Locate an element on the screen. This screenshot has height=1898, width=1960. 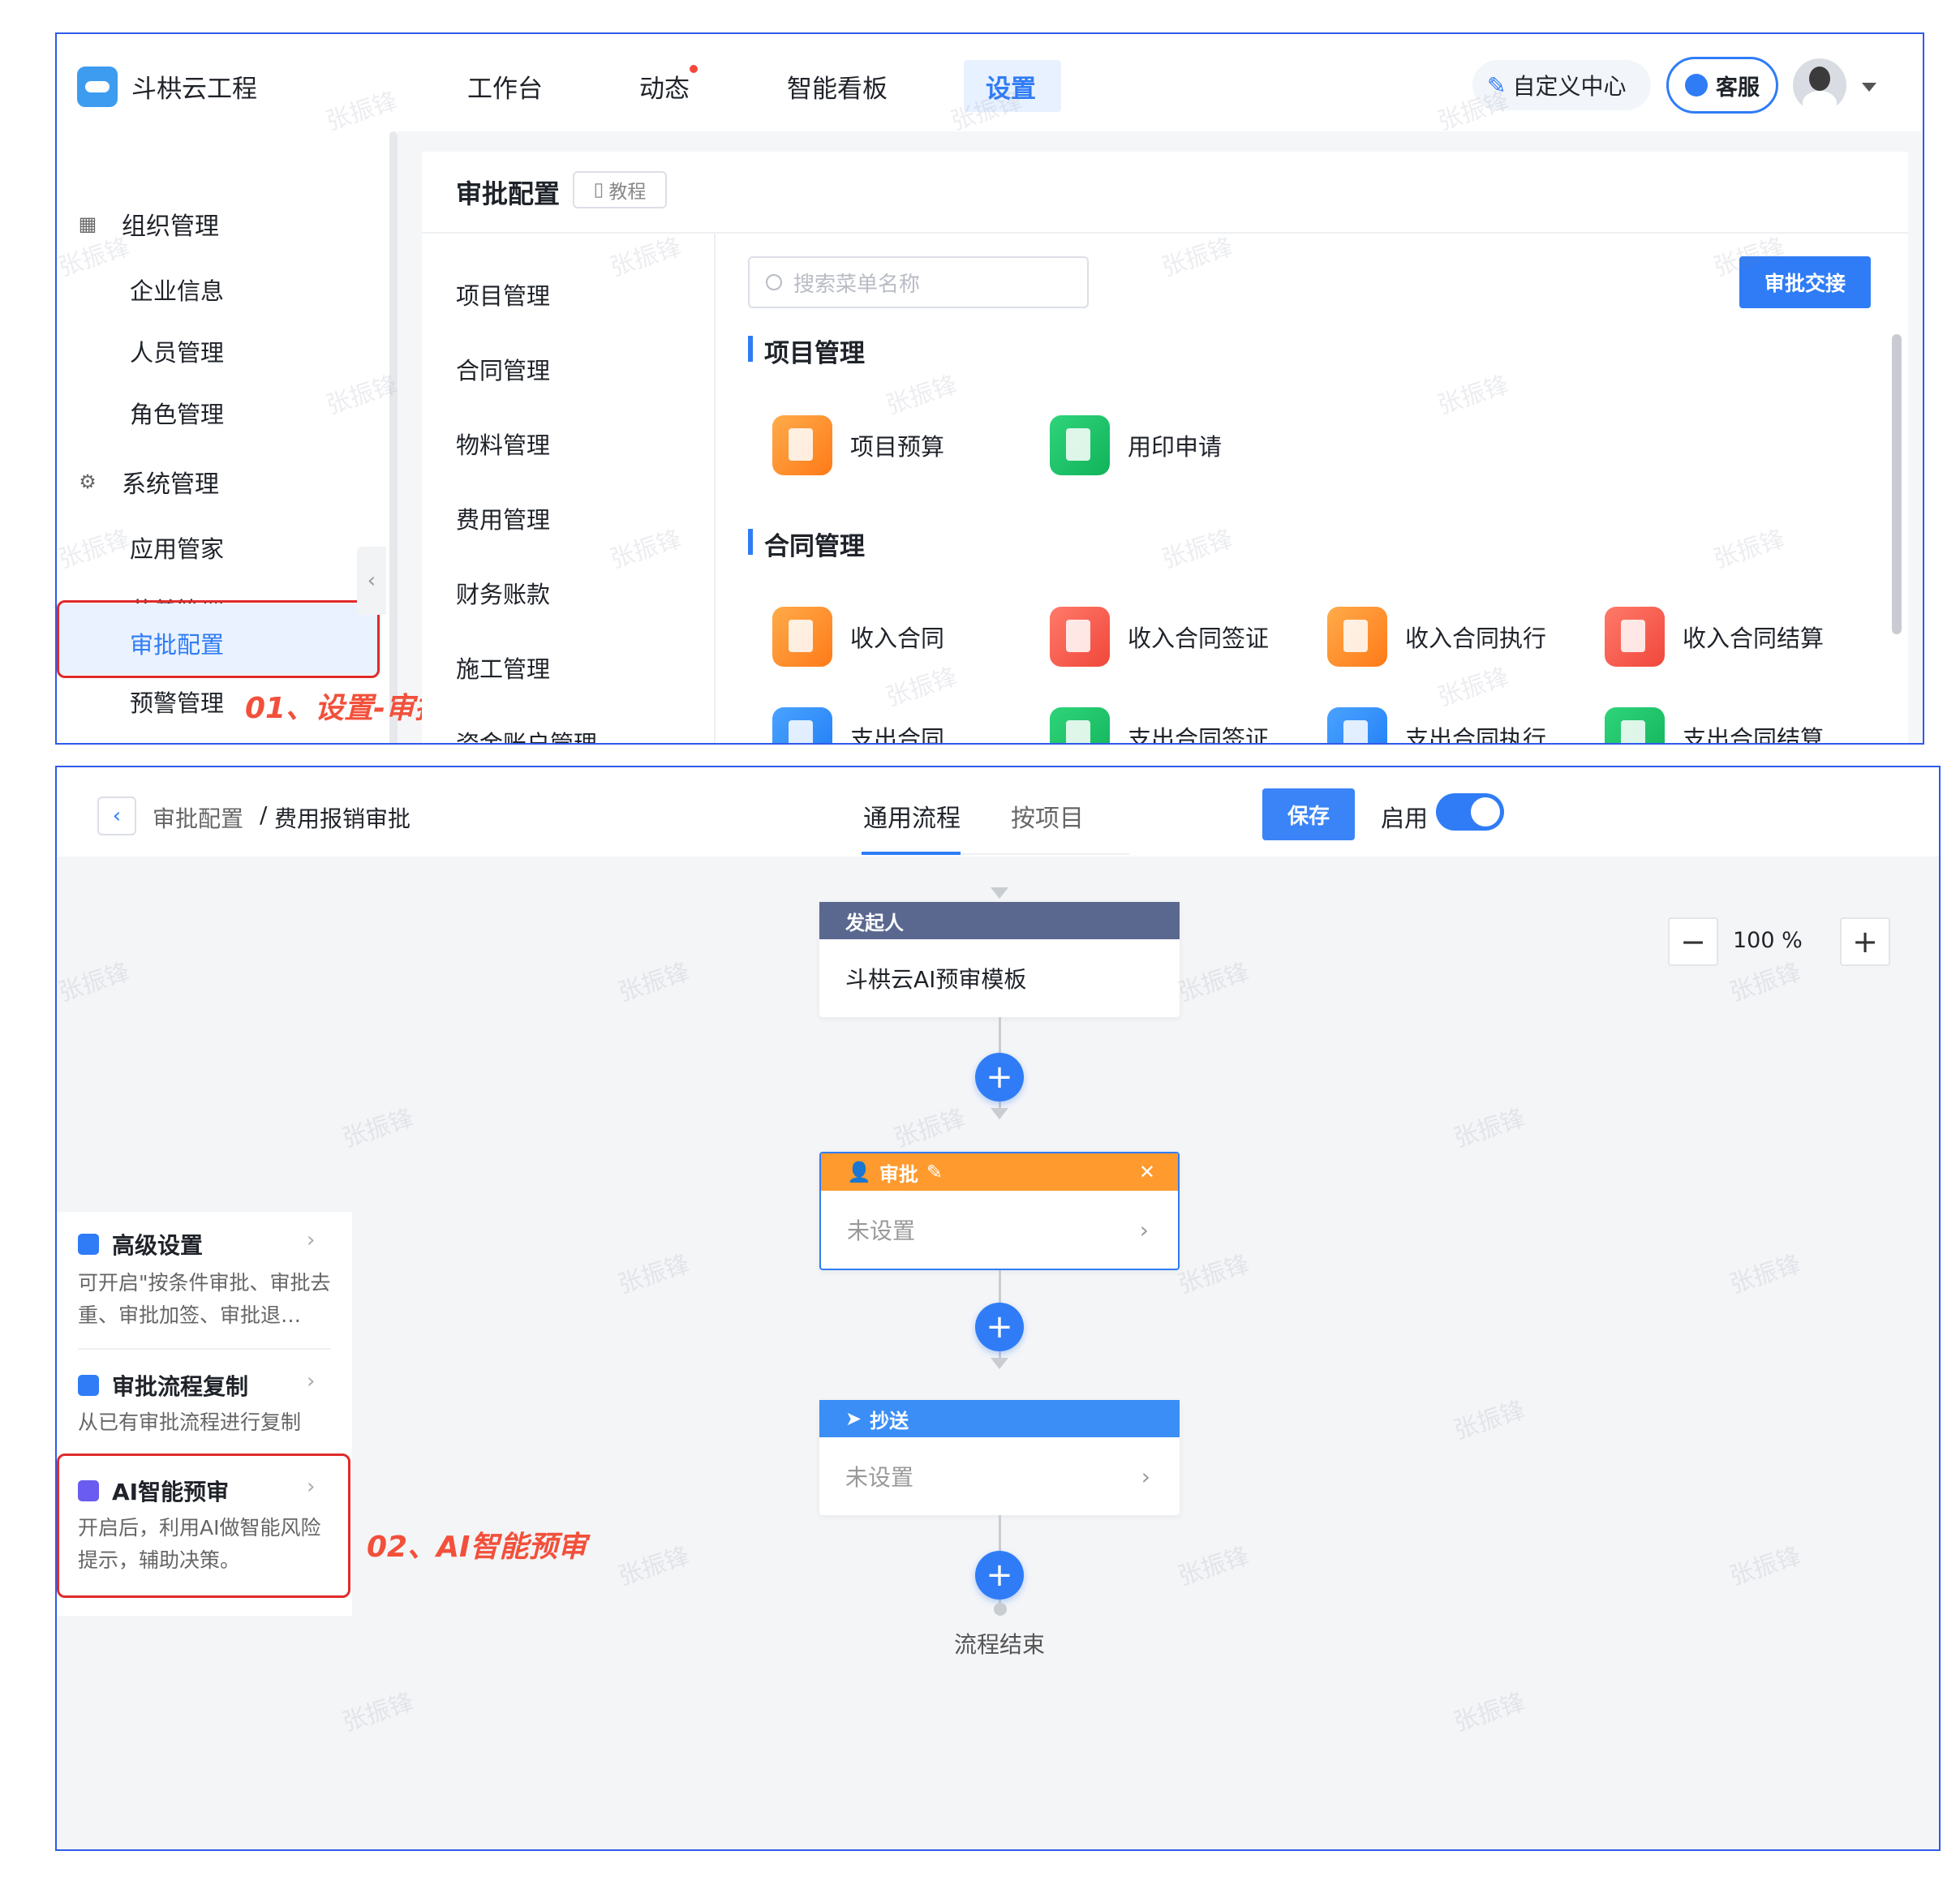
advanced-settings-item: 高级设置 is located at coordinates (140, 1244).